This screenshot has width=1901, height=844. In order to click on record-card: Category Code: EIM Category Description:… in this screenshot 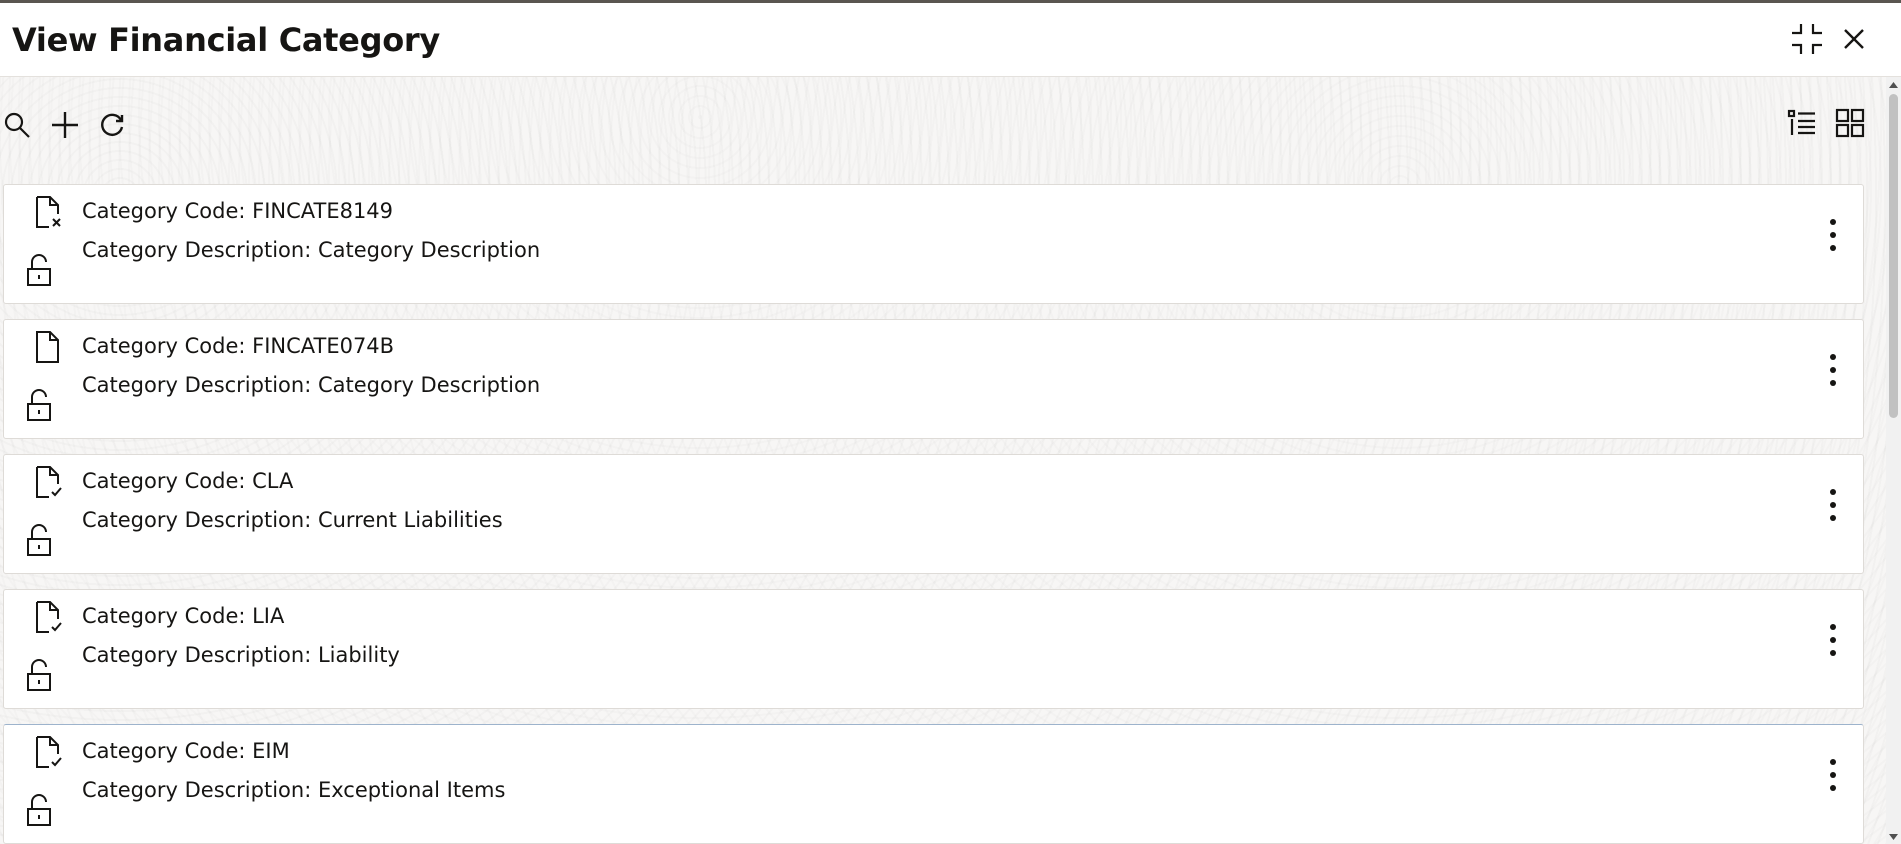, I will do `click(933, 784)`.